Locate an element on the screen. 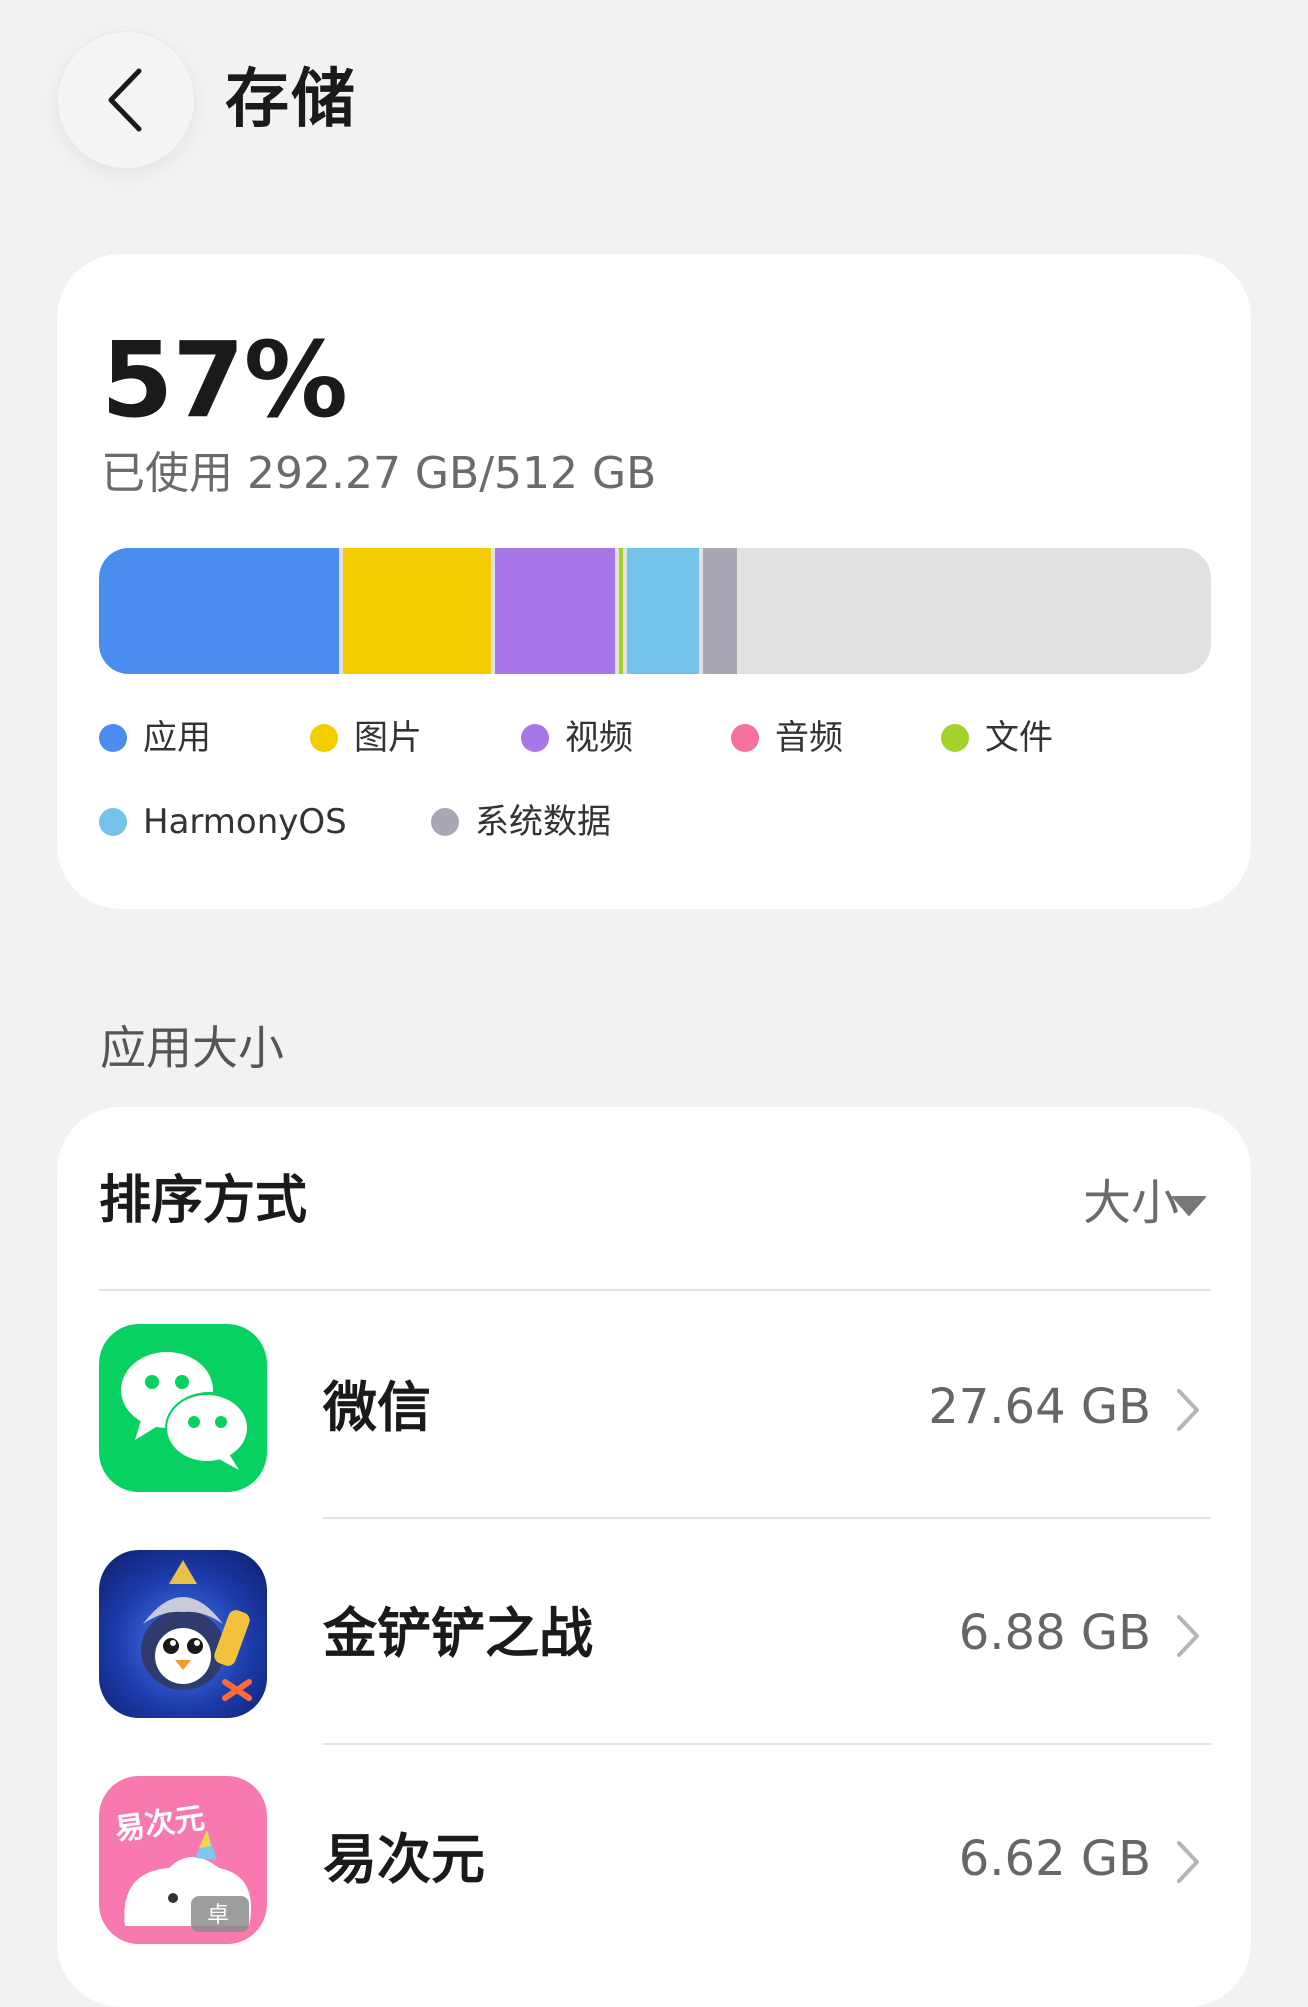 The image size is (1308, 2007). sort-value-dropdown: 大小 is located at coordinates (1131, 1203).